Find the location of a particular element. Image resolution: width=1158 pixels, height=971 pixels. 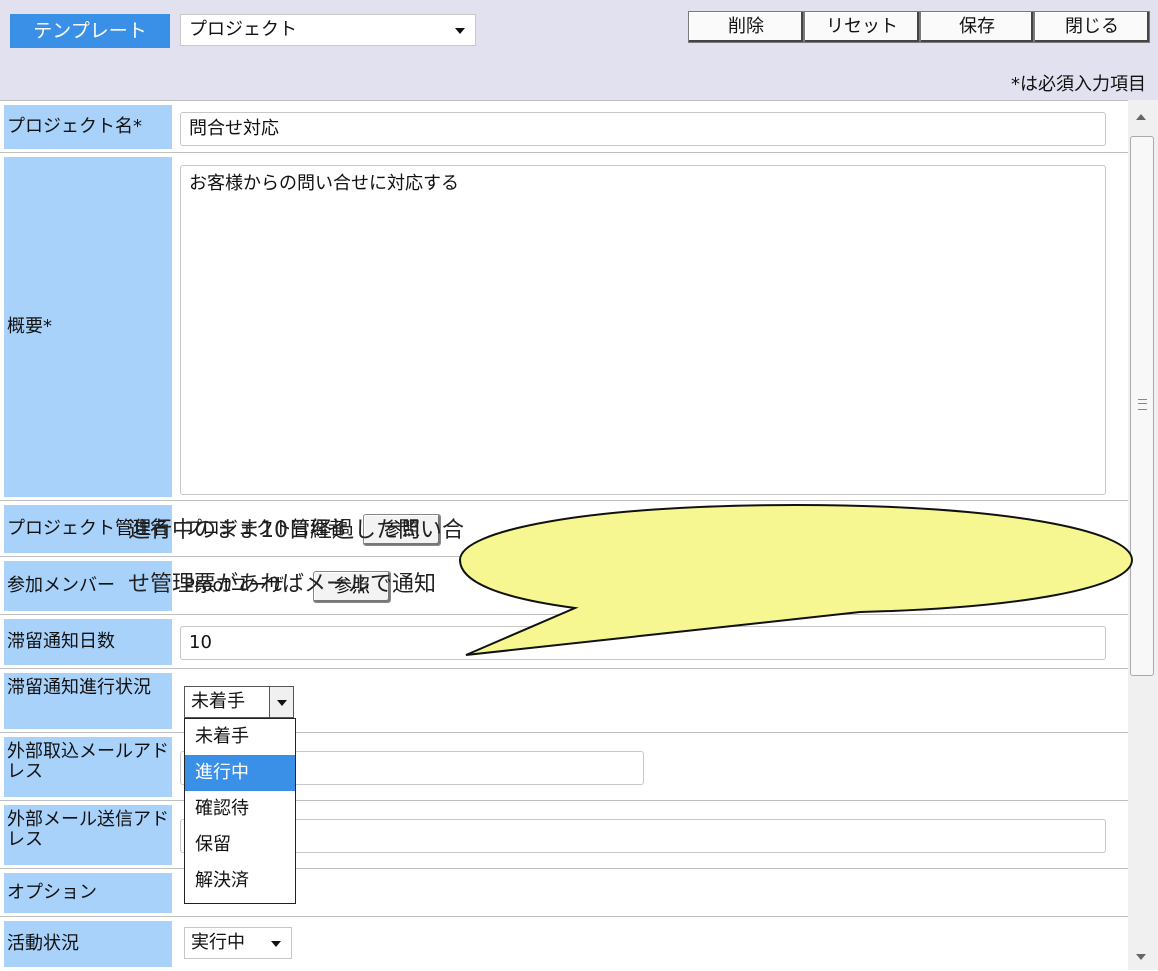

row-project-name: プロジェクト名* 問合せ対応 is located at coordinates (564, 126).